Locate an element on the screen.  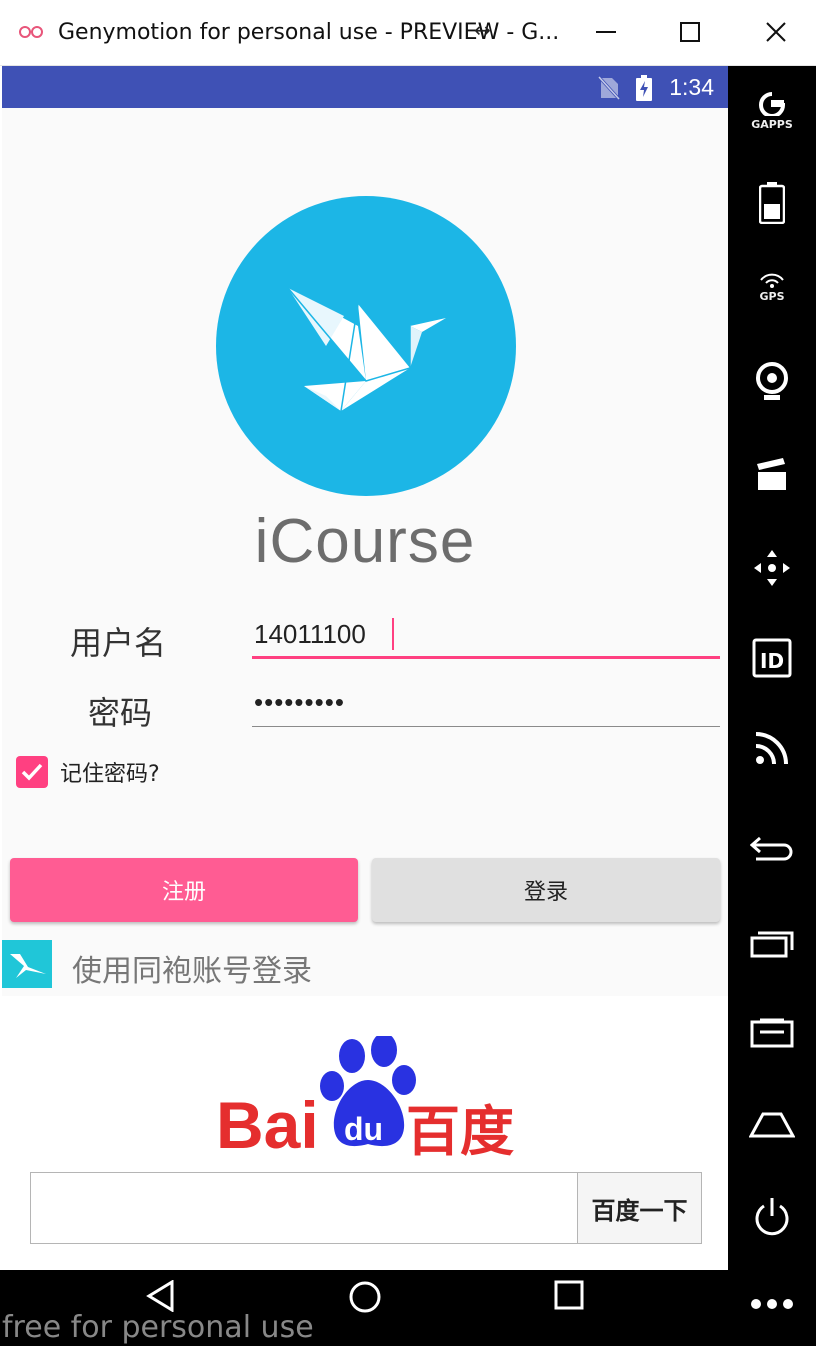
rss-button is located at coordinates (772, 748).